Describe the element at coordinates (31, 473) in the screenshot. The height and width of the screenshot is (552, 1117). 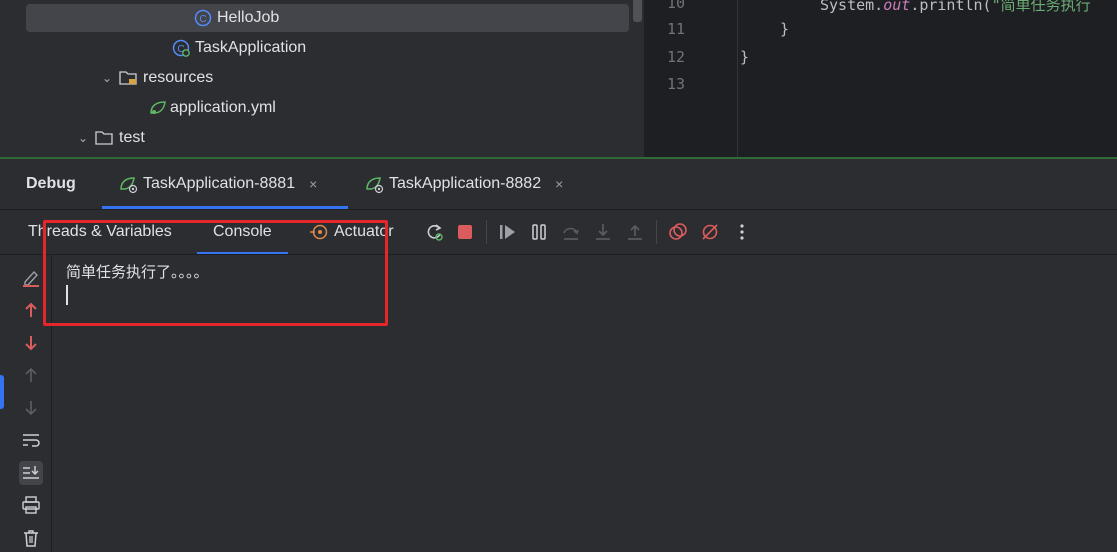
I see `scroll-to-end-icon` at that location.